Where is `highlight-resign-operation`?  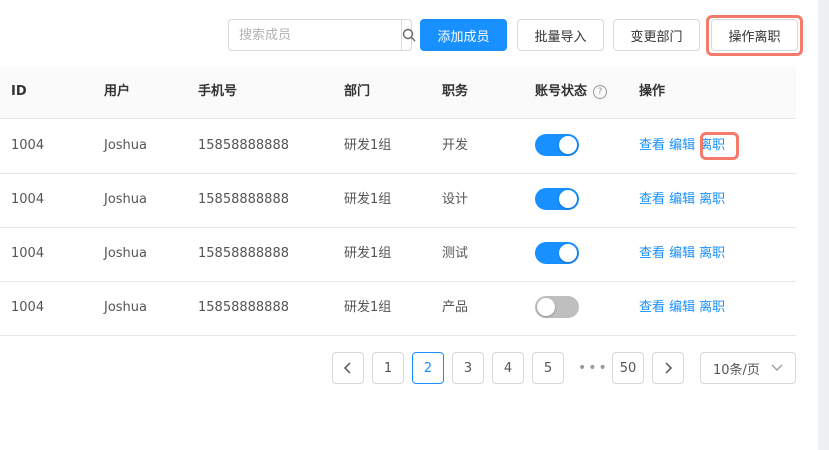 highlight-resign-operation is located at coordinates (754, 35).